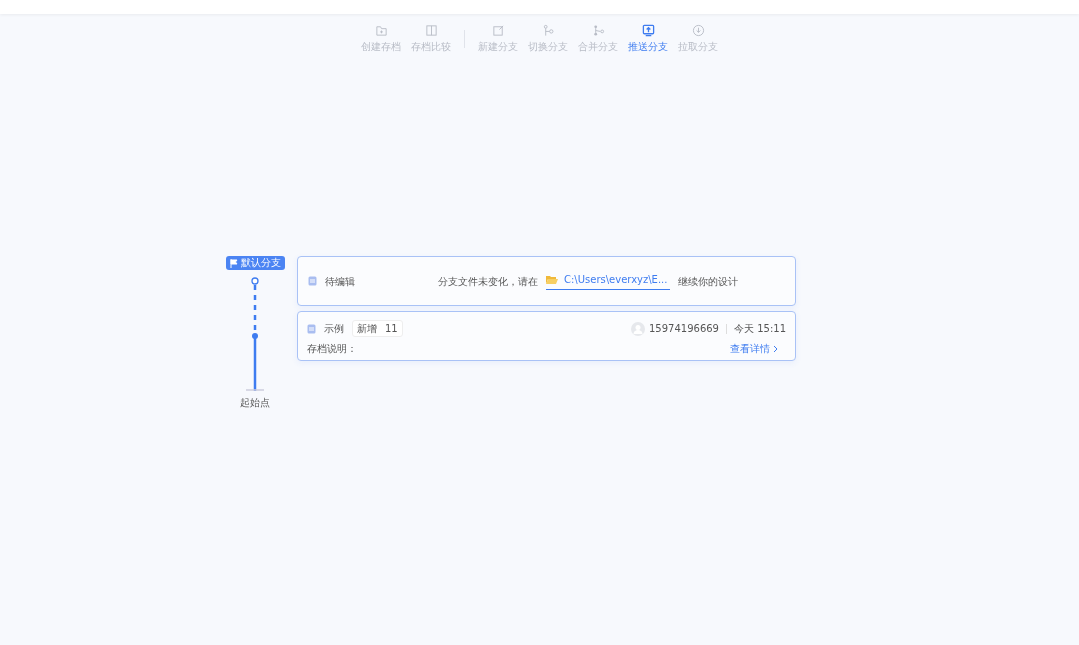  I want to click on merge-icon, so click(598, 30).